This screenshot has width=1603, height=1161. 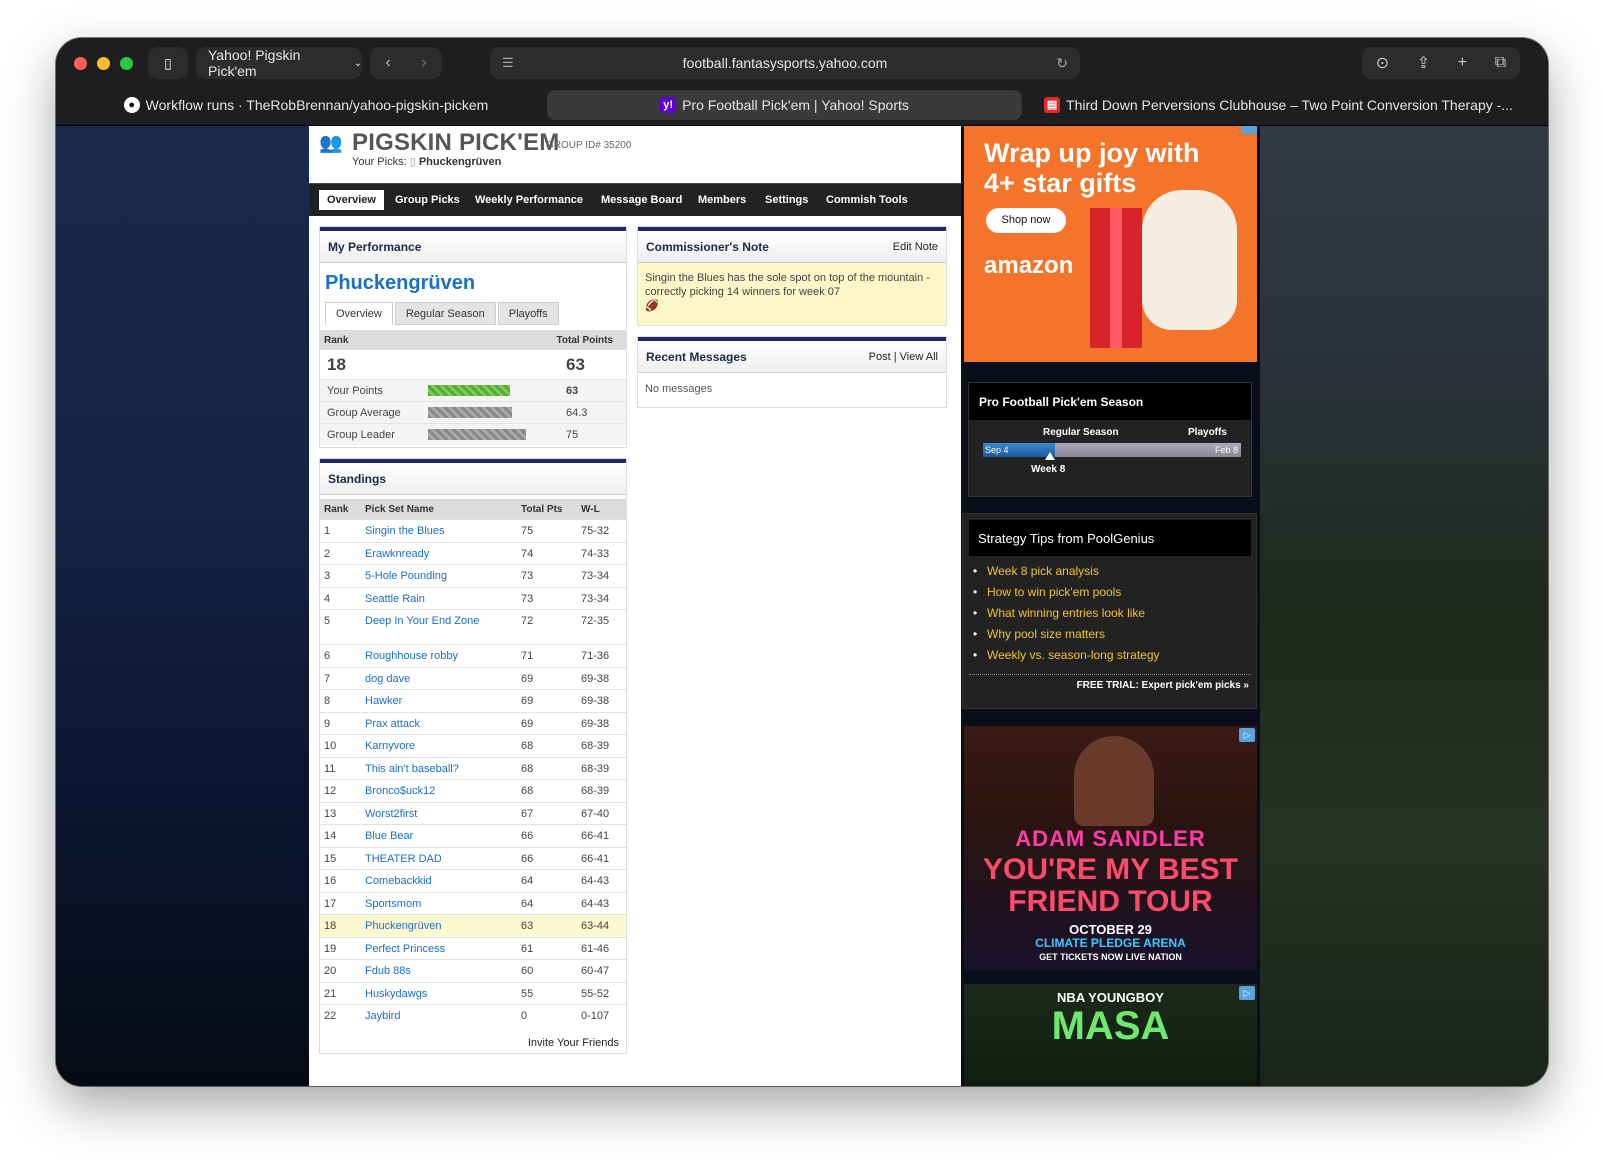 What do you see at coordinates (572, 435) in the screenshot?
I see `stat-value: 75` at bounding box center [572, 435].